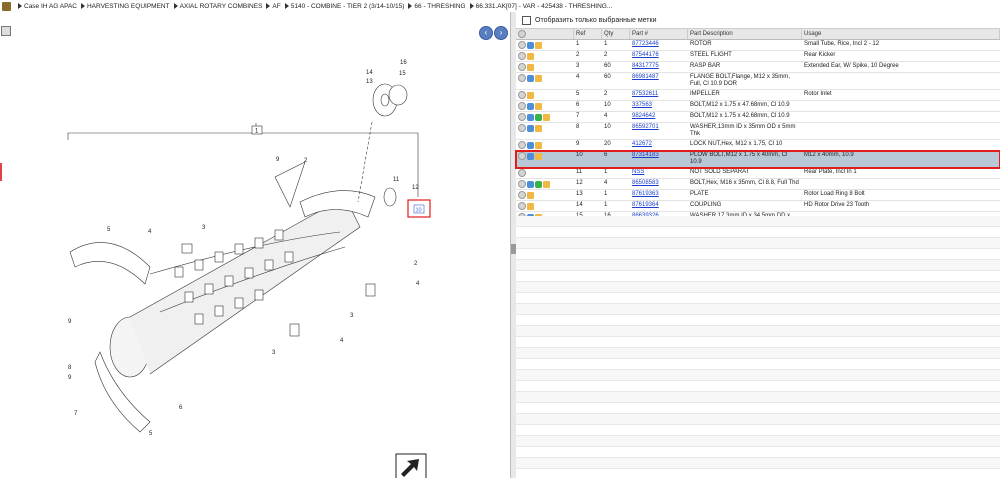 The height and width of the screenshot is (478, 1000). I want to click on callout-label: 3, so click(274, 353).